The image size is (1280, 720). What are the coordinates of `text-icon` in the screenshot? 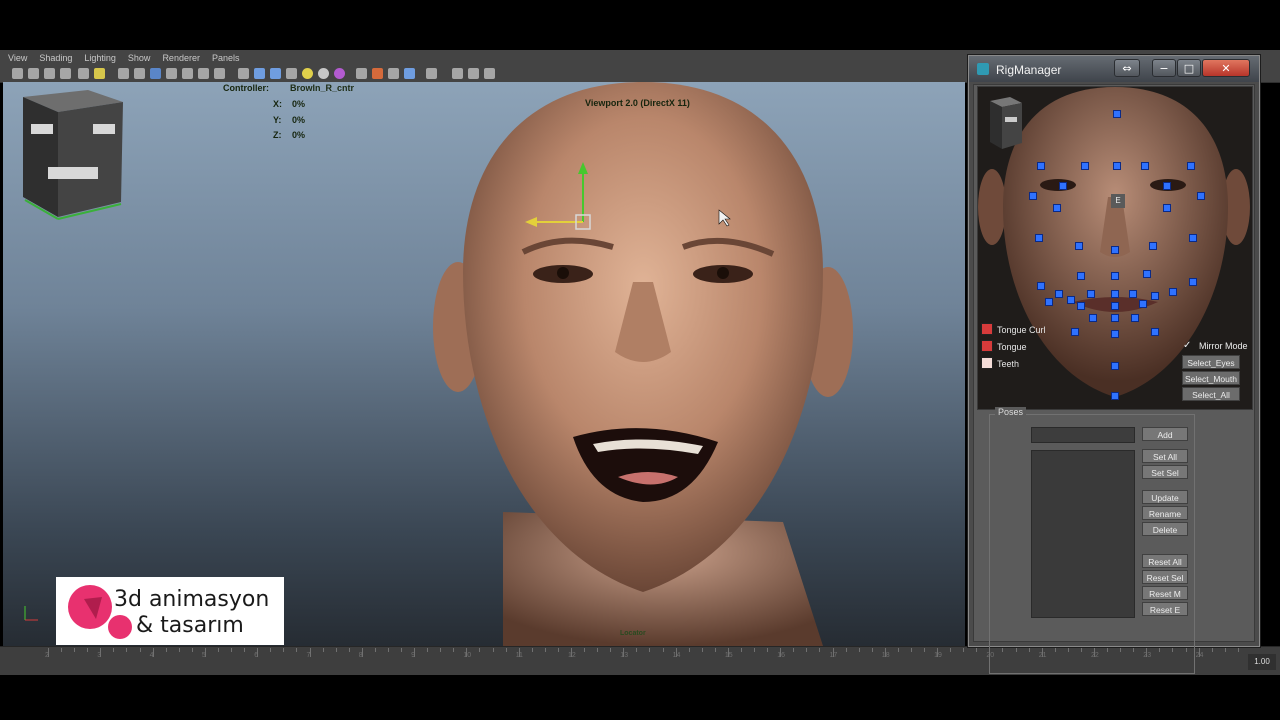 It's located at (219, 73).